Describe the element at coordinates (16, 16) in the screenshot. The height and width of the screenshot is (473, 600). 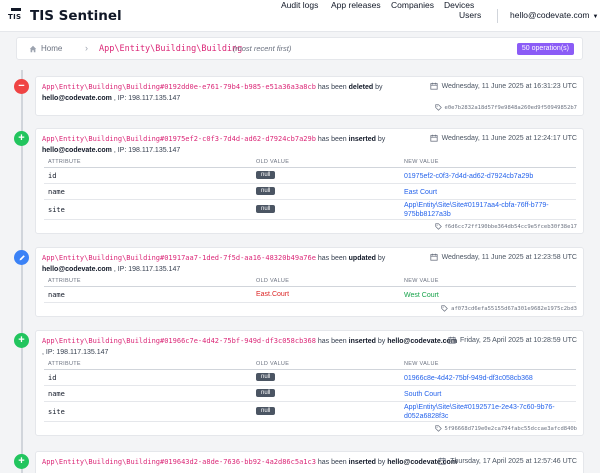
I see `app-logo: TIS` at that location.